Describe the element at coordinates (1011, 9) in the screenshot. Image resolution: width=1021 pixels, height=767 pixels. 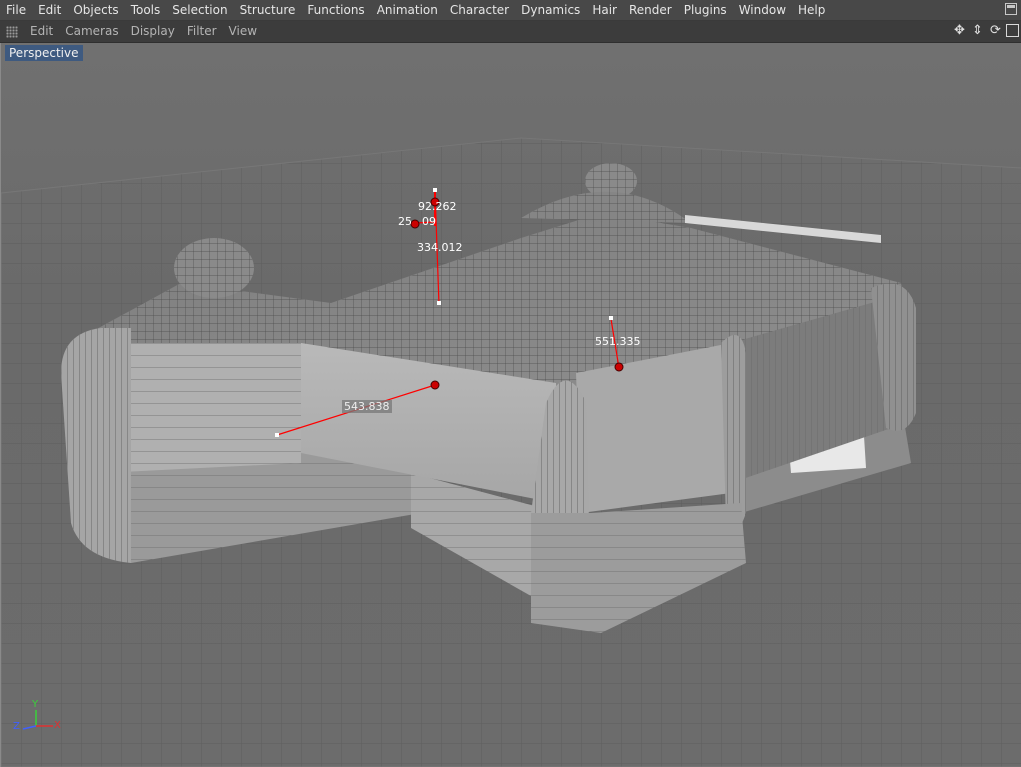
I see `restore-window-icon` at that location.